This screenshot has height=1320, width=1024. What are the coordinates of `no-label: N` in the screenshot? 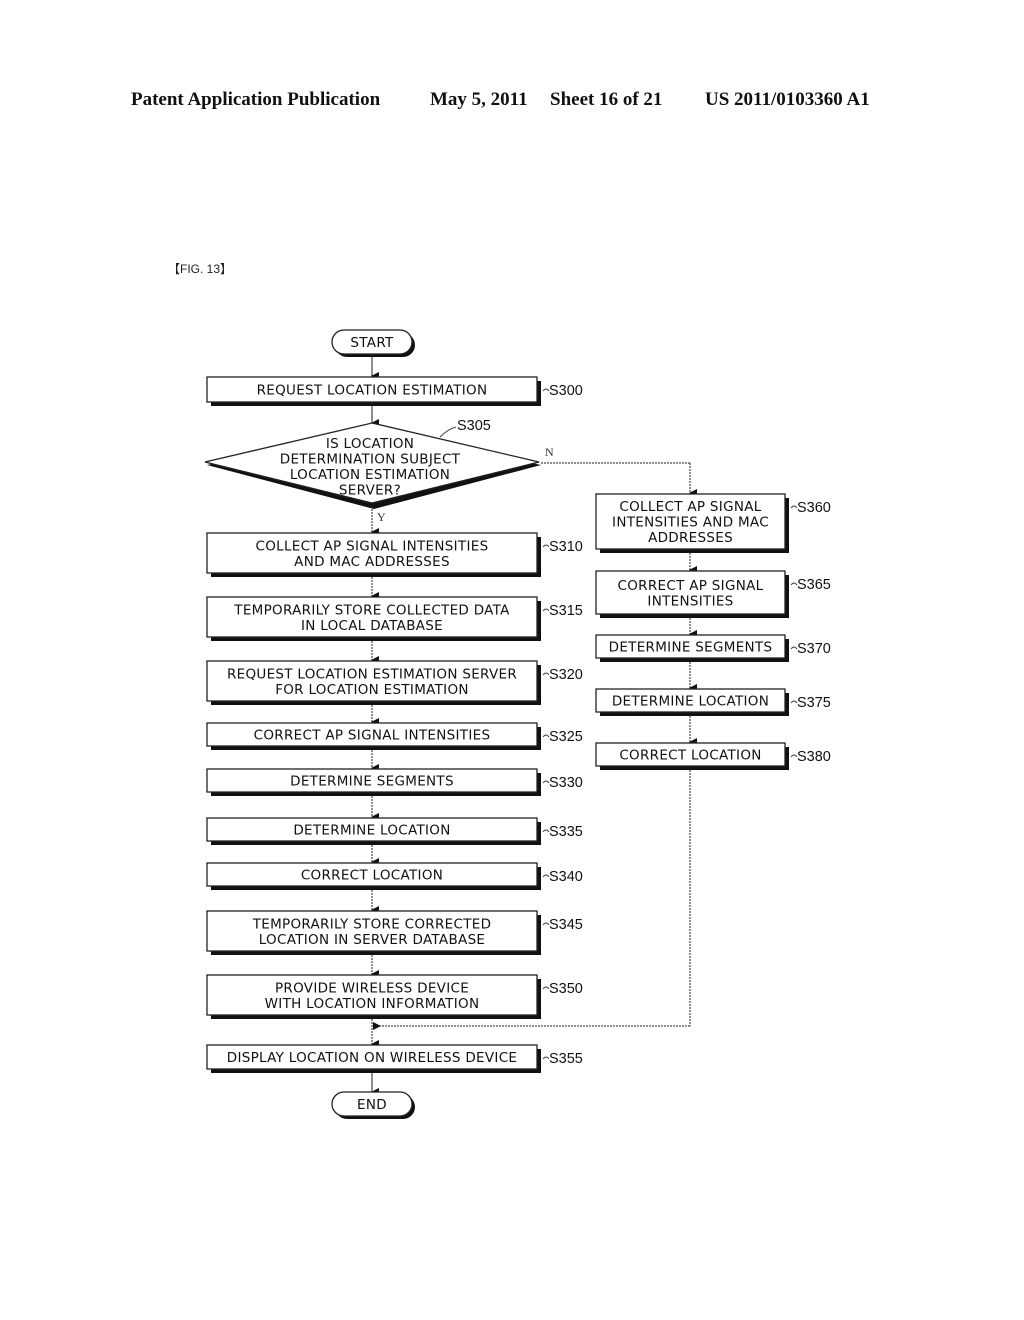 It's located at (549, 452).